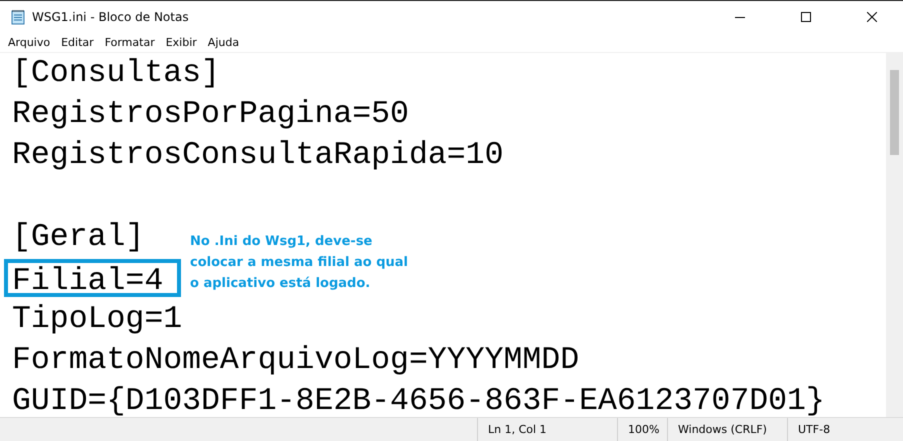 This screenshot has width=903, height=441. Describe the element at coordinates (806, 17) in the screenshot. I see `maximize-icon` at that location.